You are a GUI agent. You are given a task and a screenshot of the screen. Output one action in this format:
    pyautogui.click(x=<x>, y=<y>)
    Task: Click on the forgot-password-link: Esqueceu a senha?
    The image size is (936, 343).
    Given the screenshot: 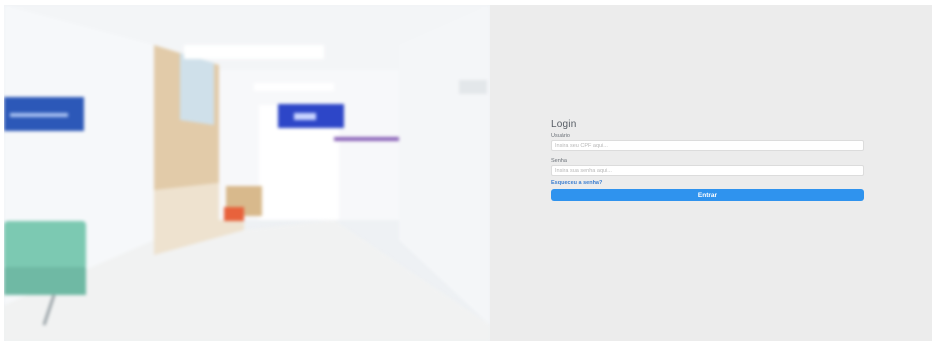 What is the action you would take?
    pyautogui.click(x=707, y=183)
    